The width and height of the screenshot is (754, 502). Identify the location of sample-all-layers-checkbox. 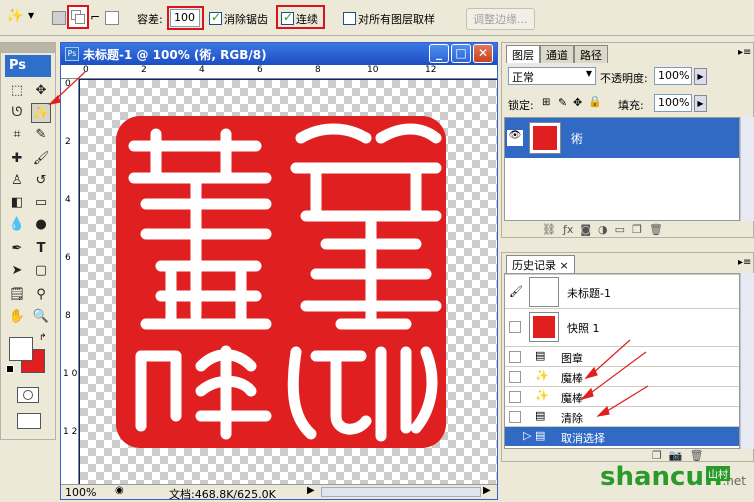
(349, 18).